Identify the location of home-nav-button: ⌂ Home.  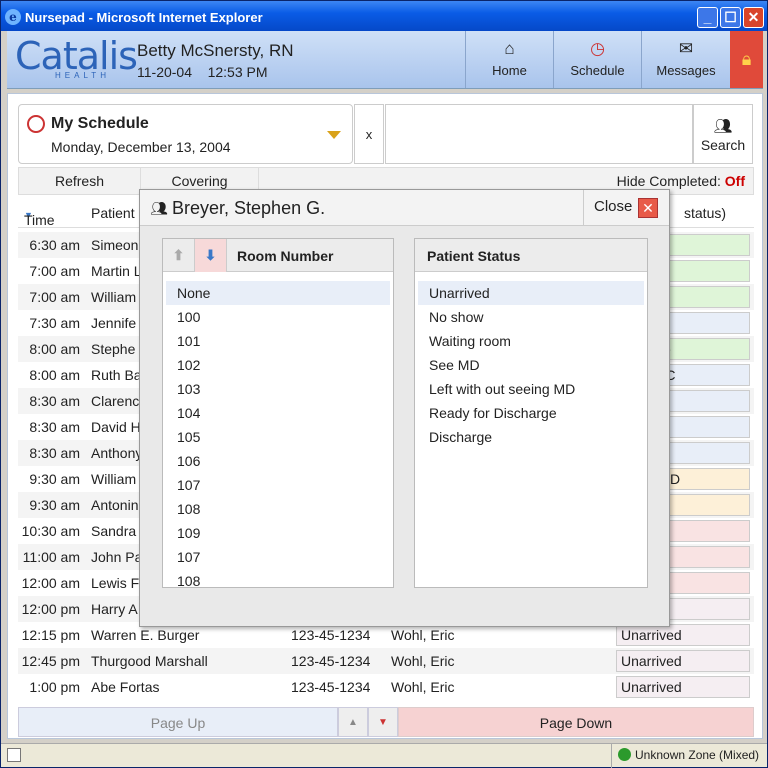
(509, 59).